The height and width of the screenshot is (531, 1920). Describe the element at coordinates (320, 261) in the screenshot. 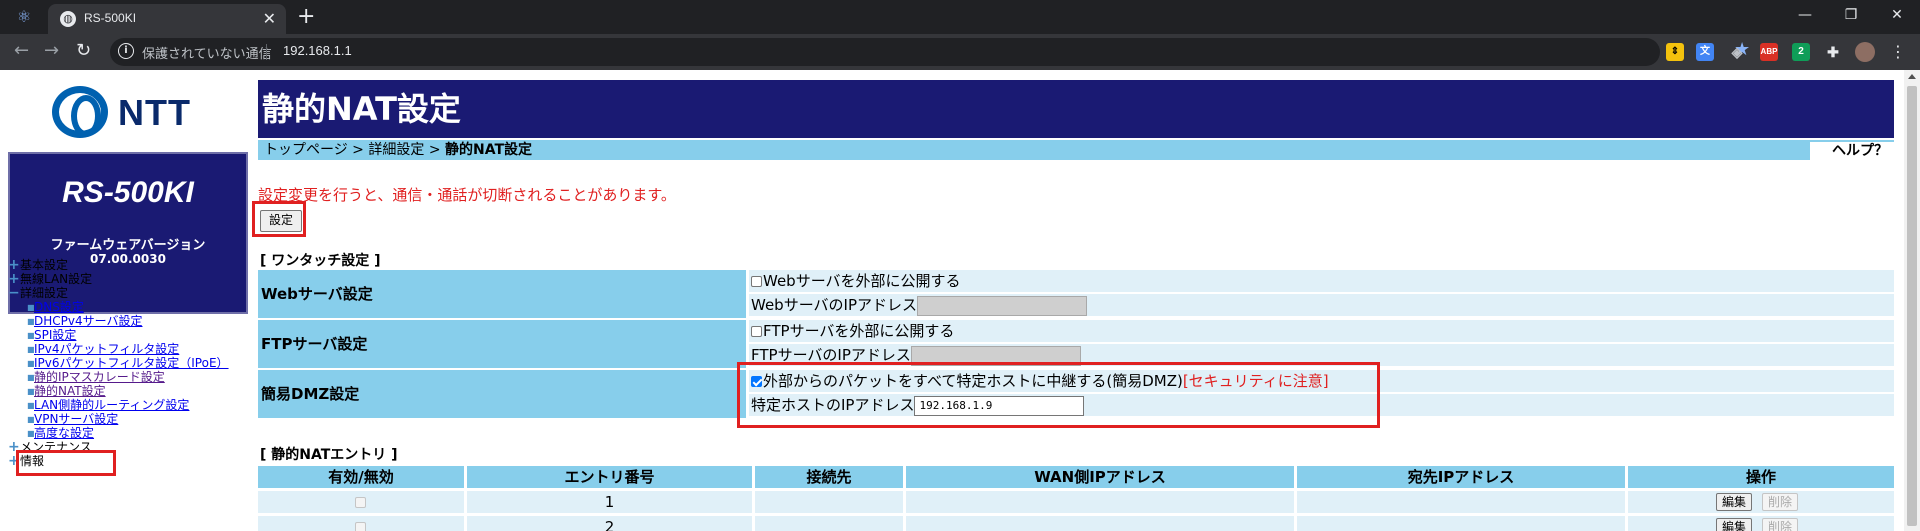

I see `onetouch-section-title: [ ワンタッチ設定 ]` at that location.